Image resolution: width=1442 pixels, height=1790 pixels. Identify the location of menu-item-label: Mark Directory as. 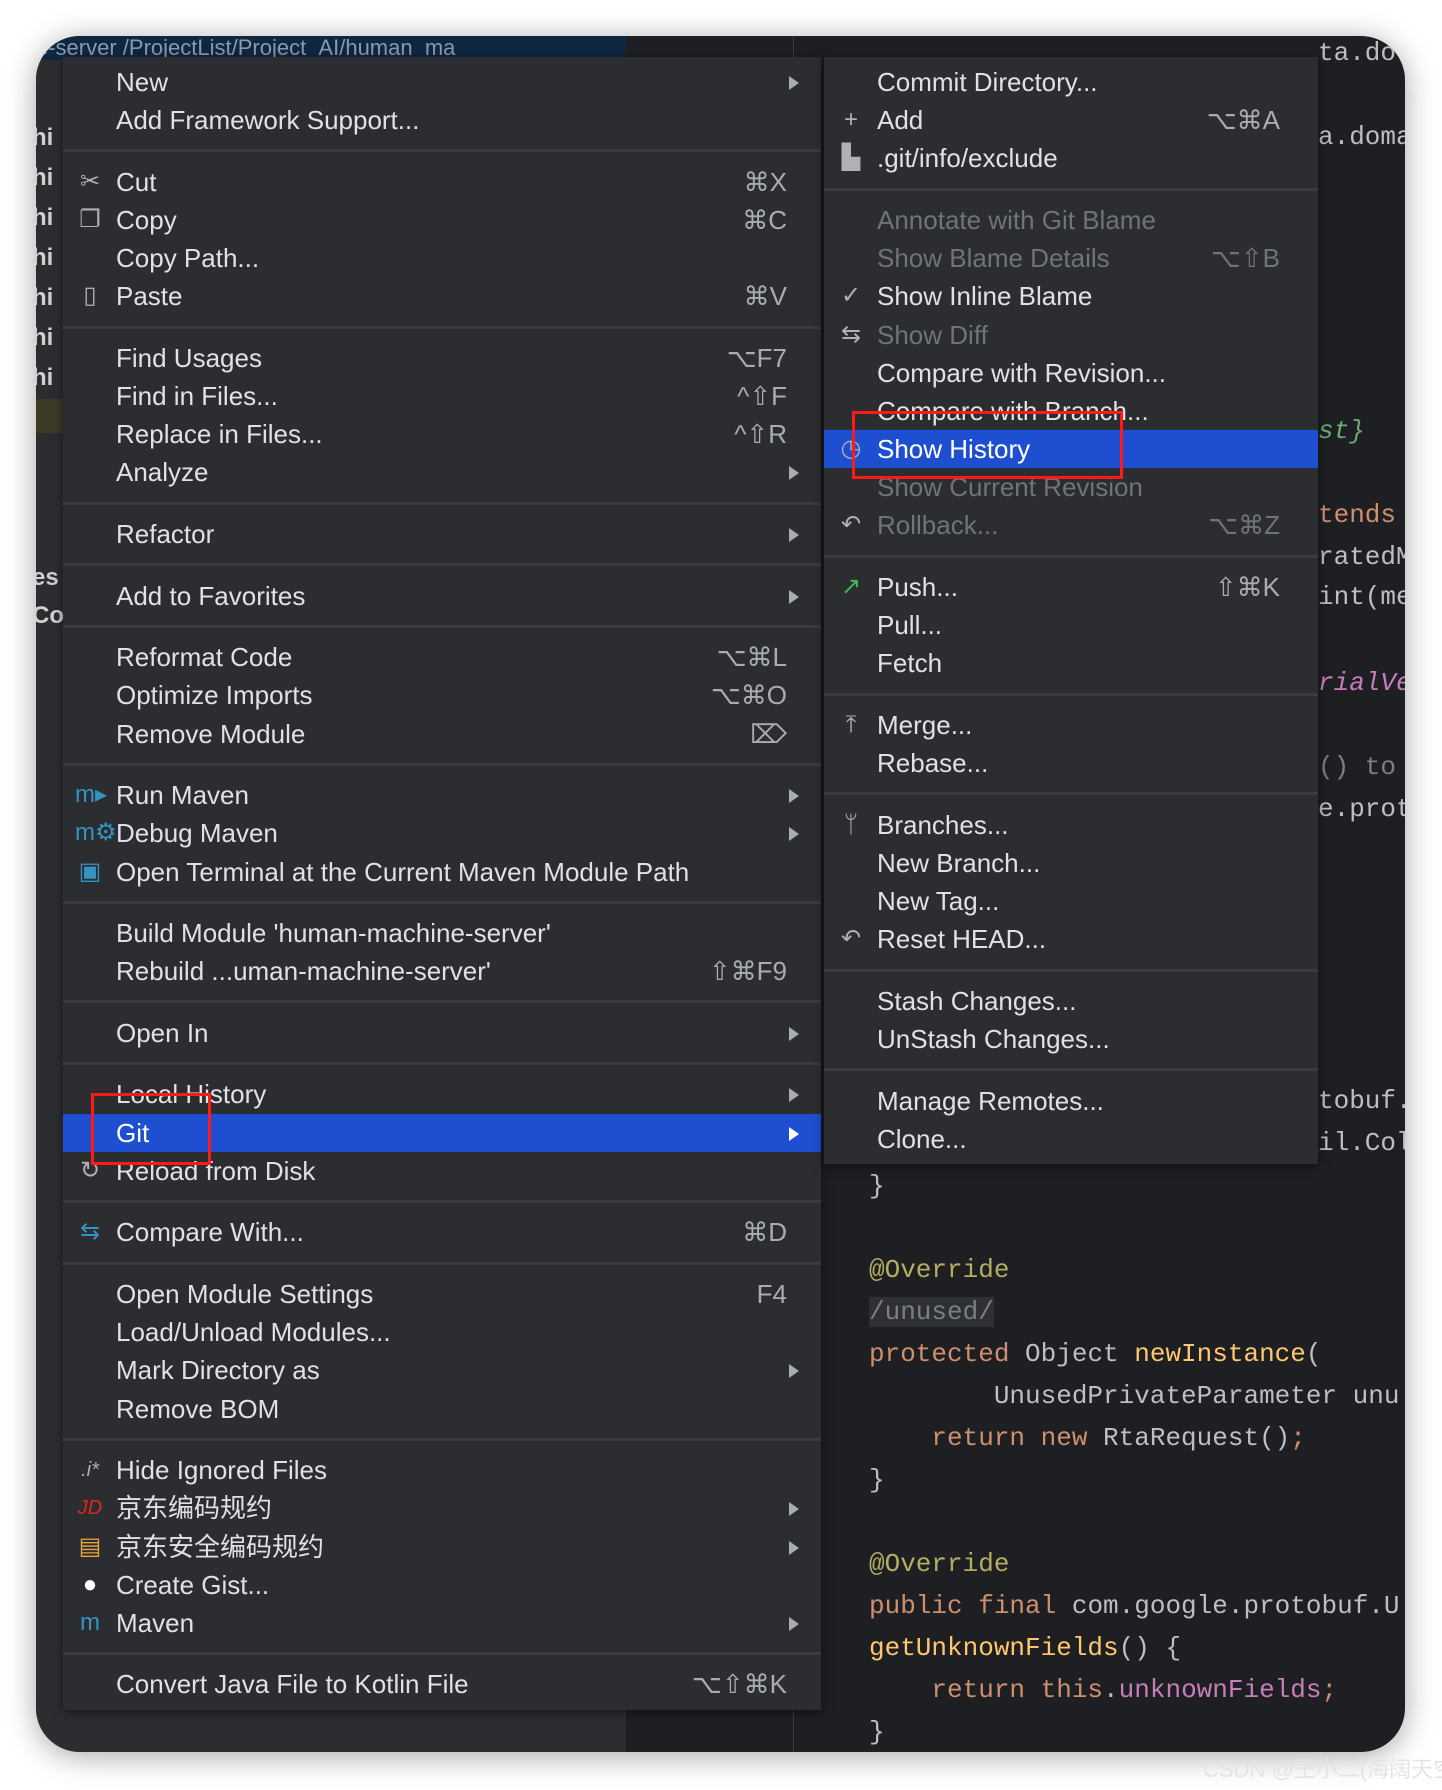
(218, 1370).